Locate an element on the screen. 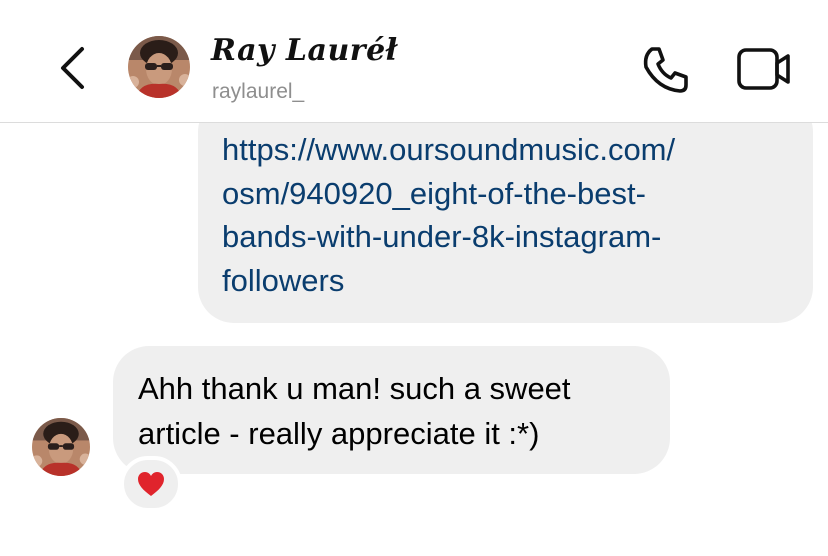 The height and width of the screenshot is (556, 828). sender-avatar is located at coordinates (61, 447).